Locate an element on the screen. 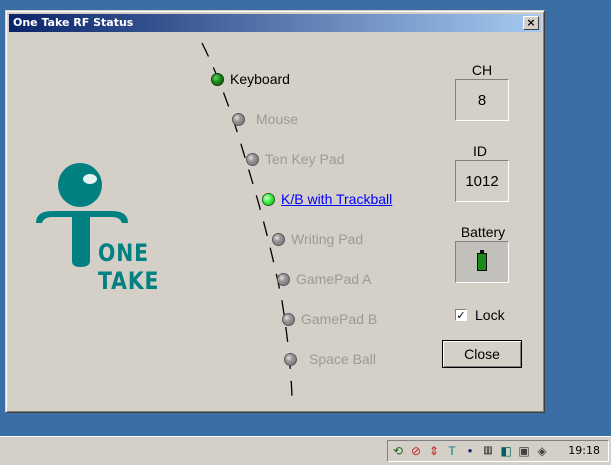  logo-text: ONE TAKE is located at coordinates (129, 267).